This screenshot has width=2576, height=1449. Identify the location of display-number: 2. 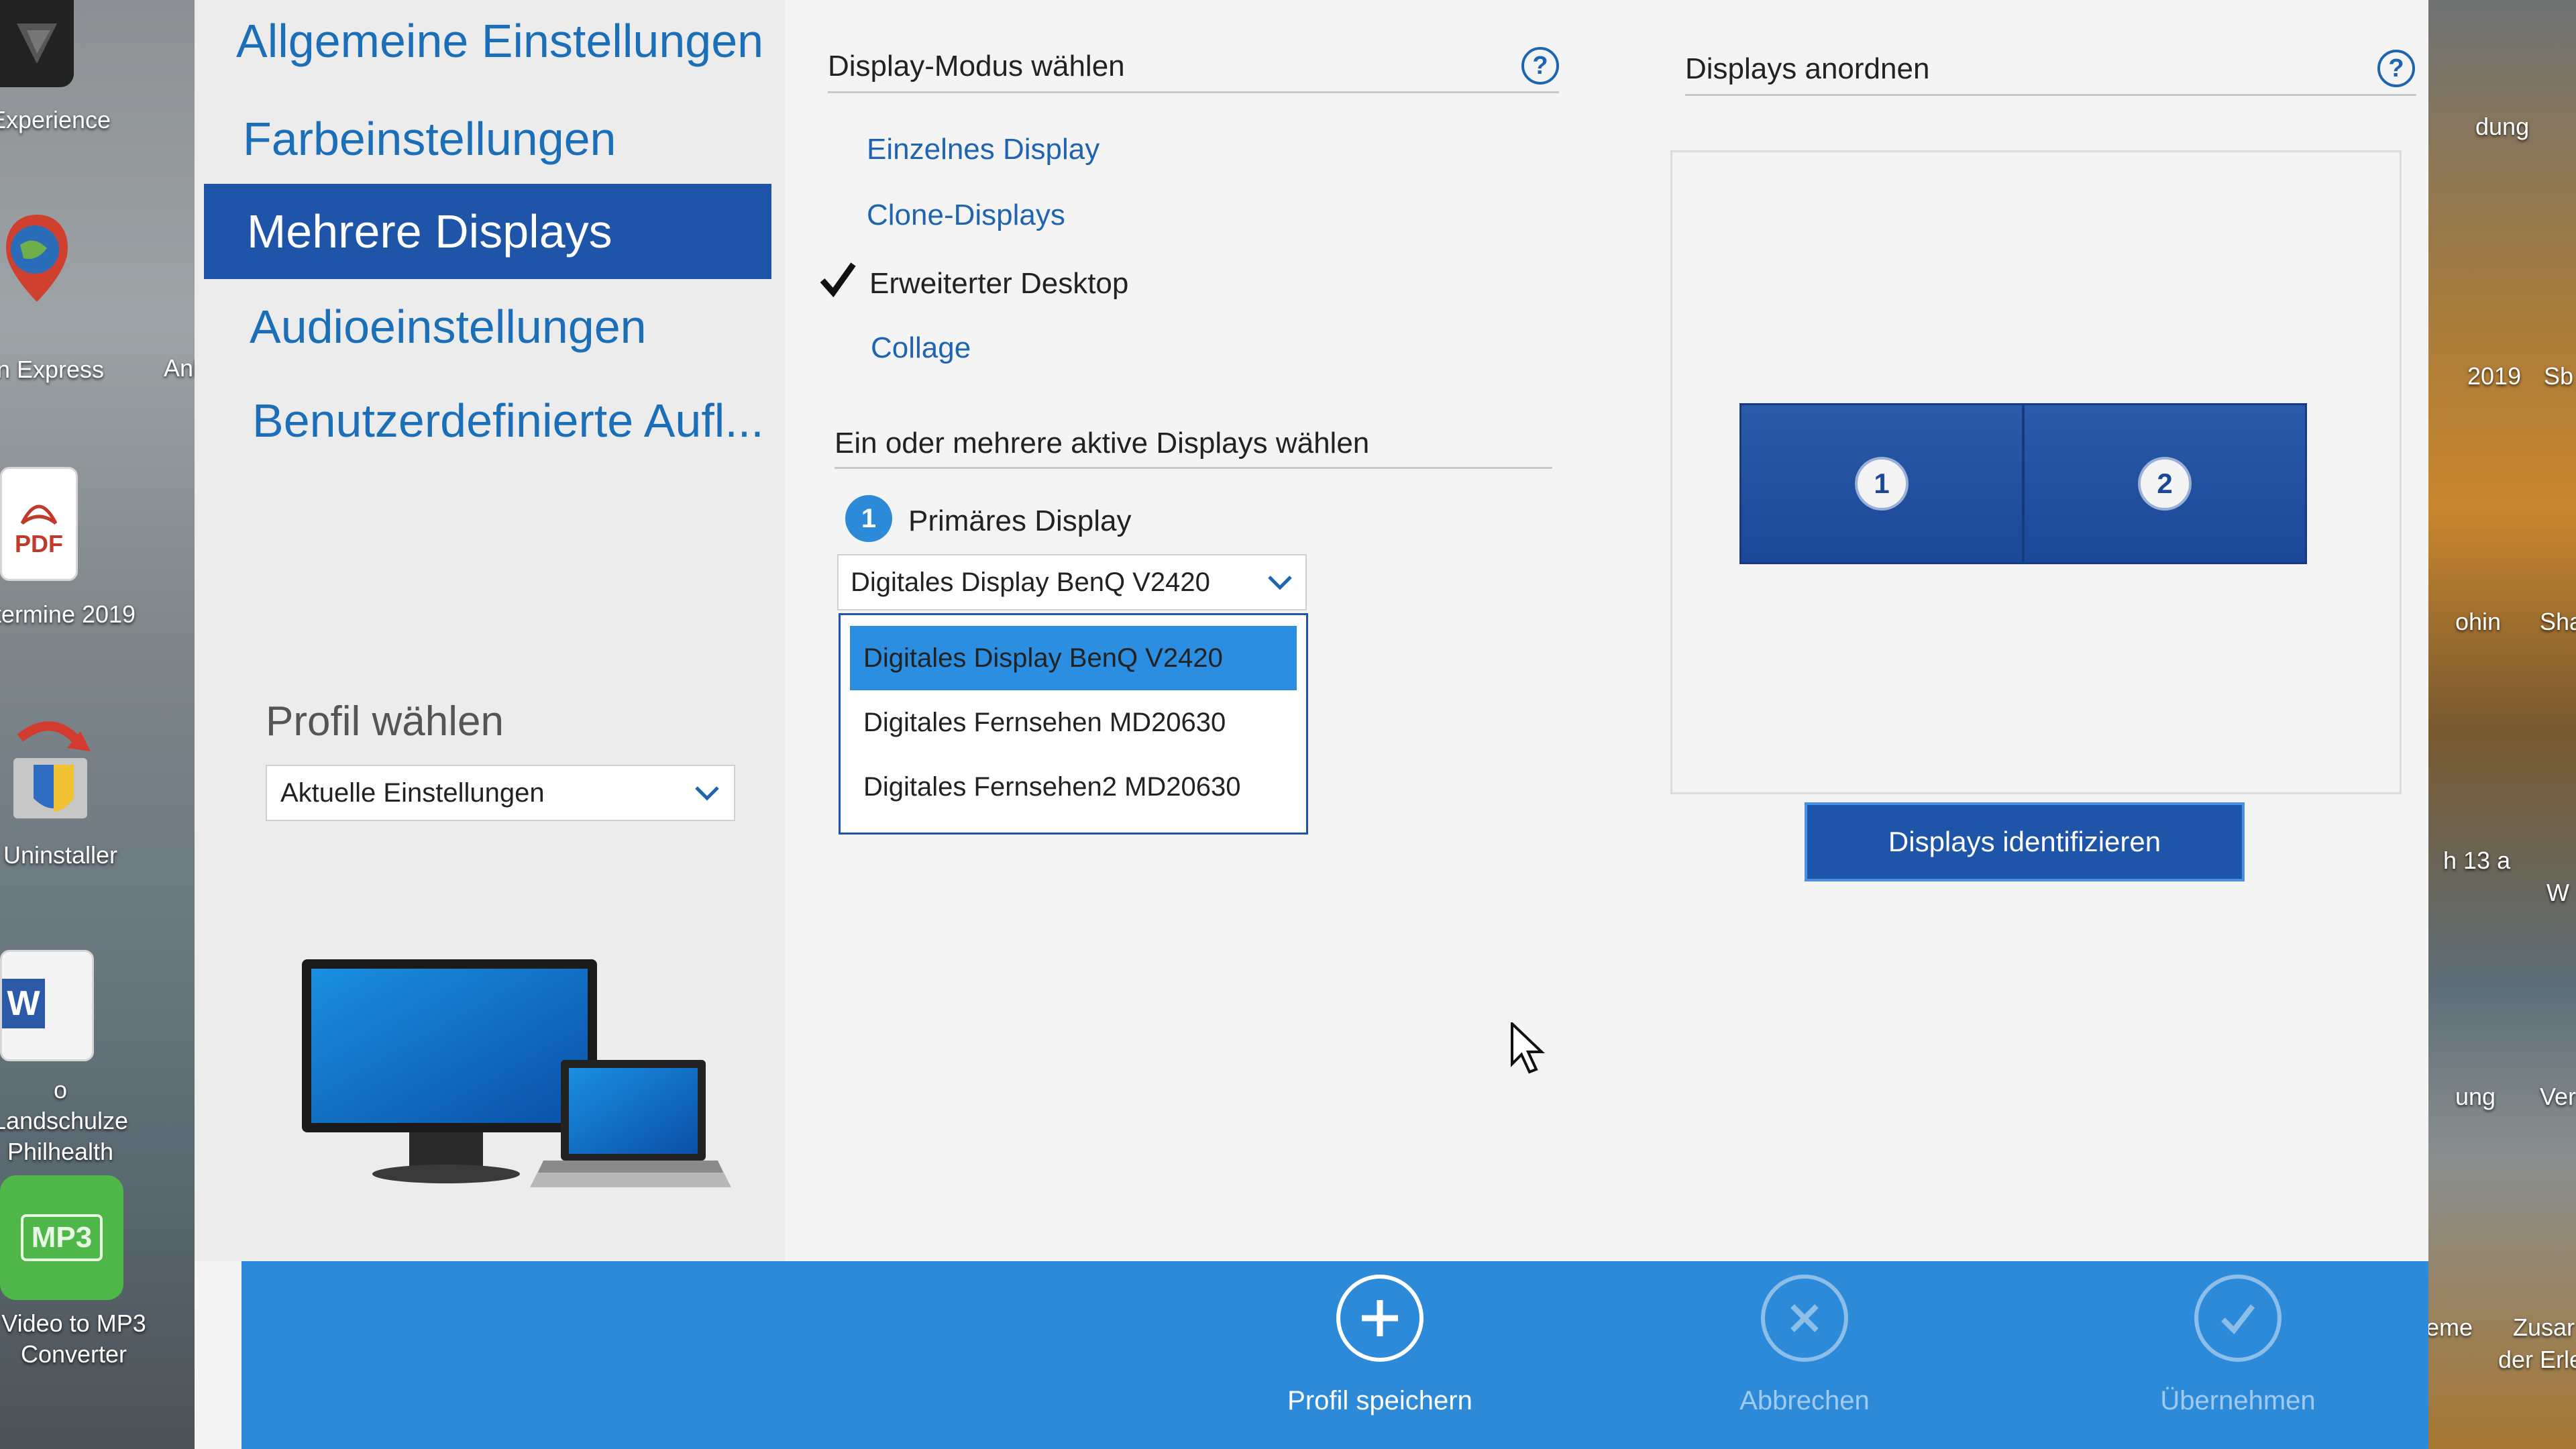
(2165, 484).